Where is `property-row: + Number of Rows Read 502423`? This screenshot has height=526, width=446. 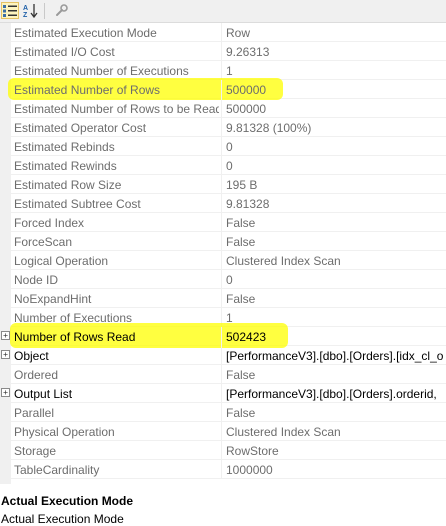
property-row: + Number of Rows Read 502423 is located at coordinates (223, 335).